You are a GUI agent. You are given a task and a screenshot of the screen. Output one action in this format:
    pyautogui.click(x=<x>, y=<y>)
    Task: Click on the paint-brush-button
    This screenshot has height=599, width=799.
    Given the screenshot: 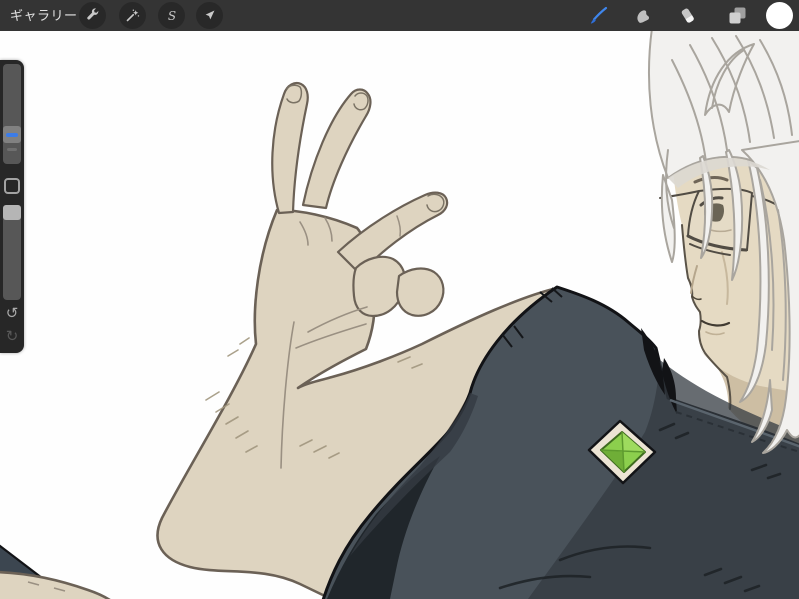 What is the action you would take?
    pyautogui.click(x=598, y=15)
    